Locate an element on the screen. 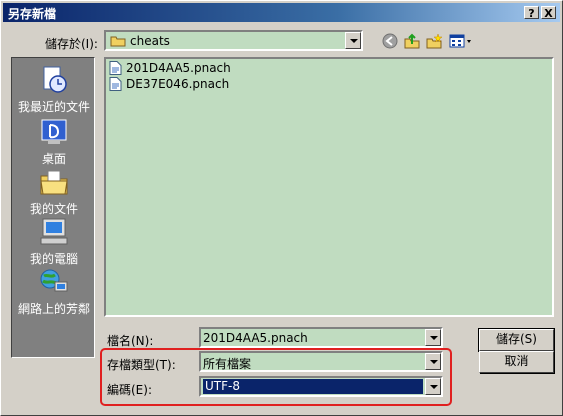 This screenshot has height=416, width=563. new-folder-icon is located at coordinates (434, 41).